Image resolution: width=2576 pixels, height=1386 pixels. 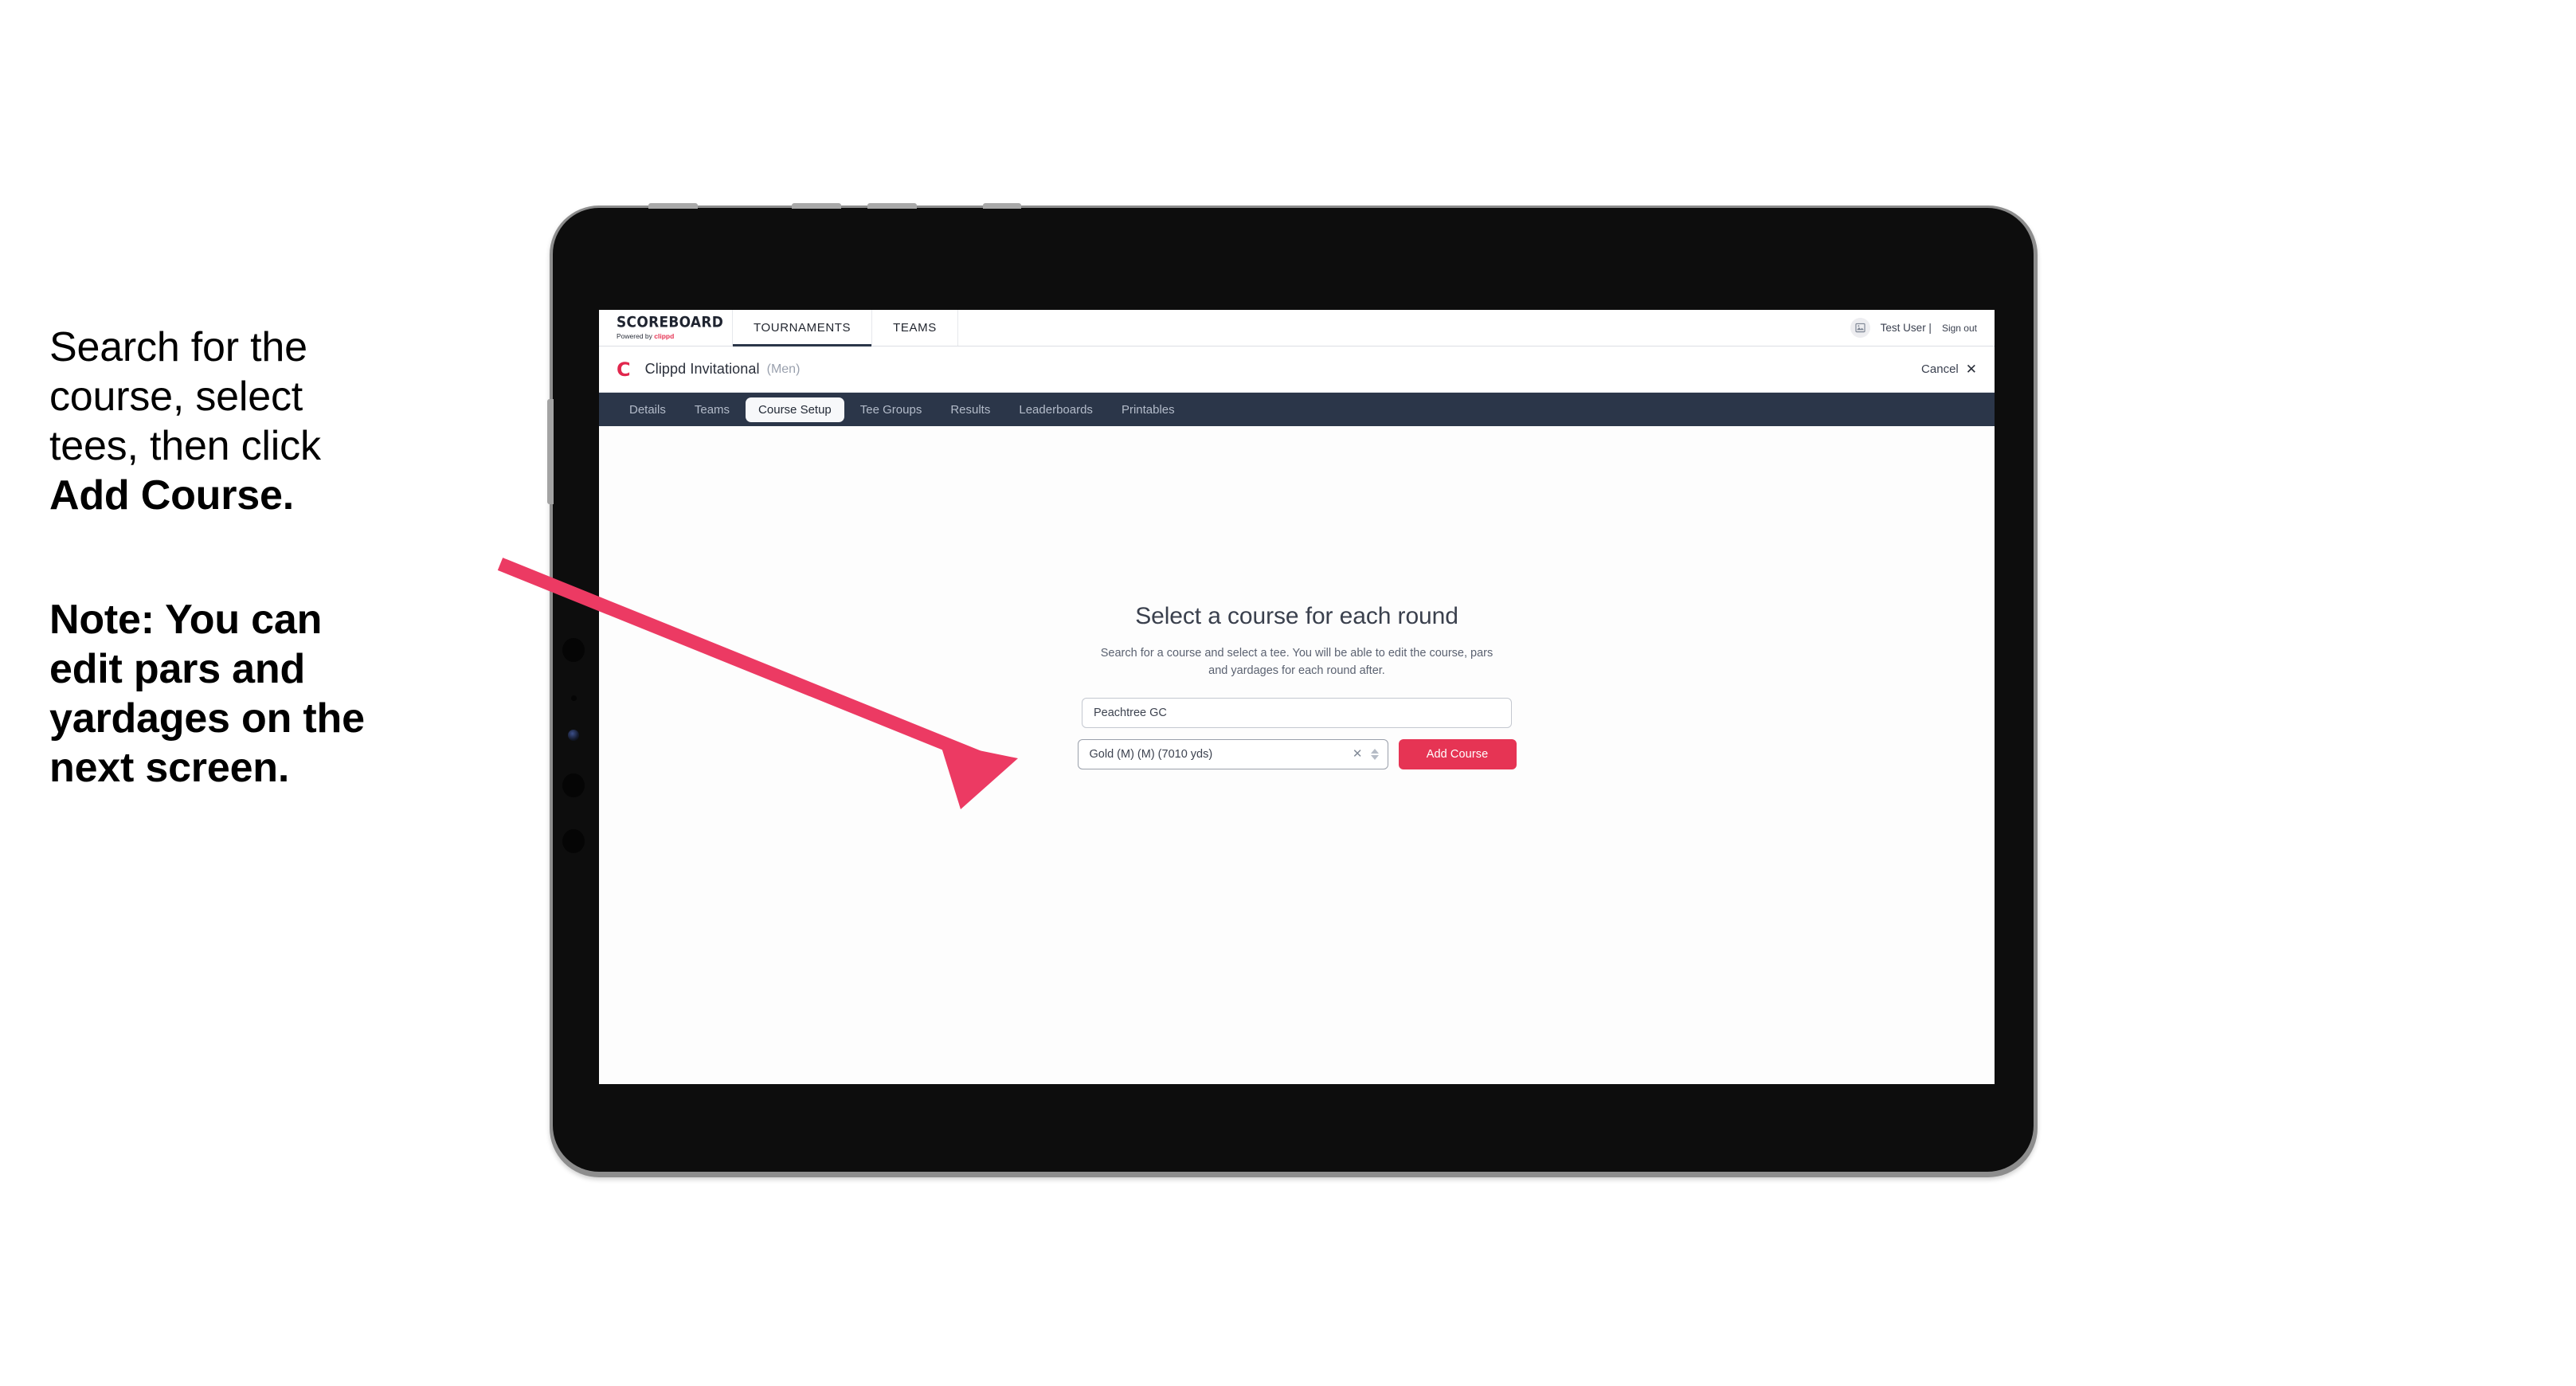 What do you see at coordinates (1358, 754) in the screenshot?
I see `clear-tee-icon: ✕` at bounding box center [1358, 754].